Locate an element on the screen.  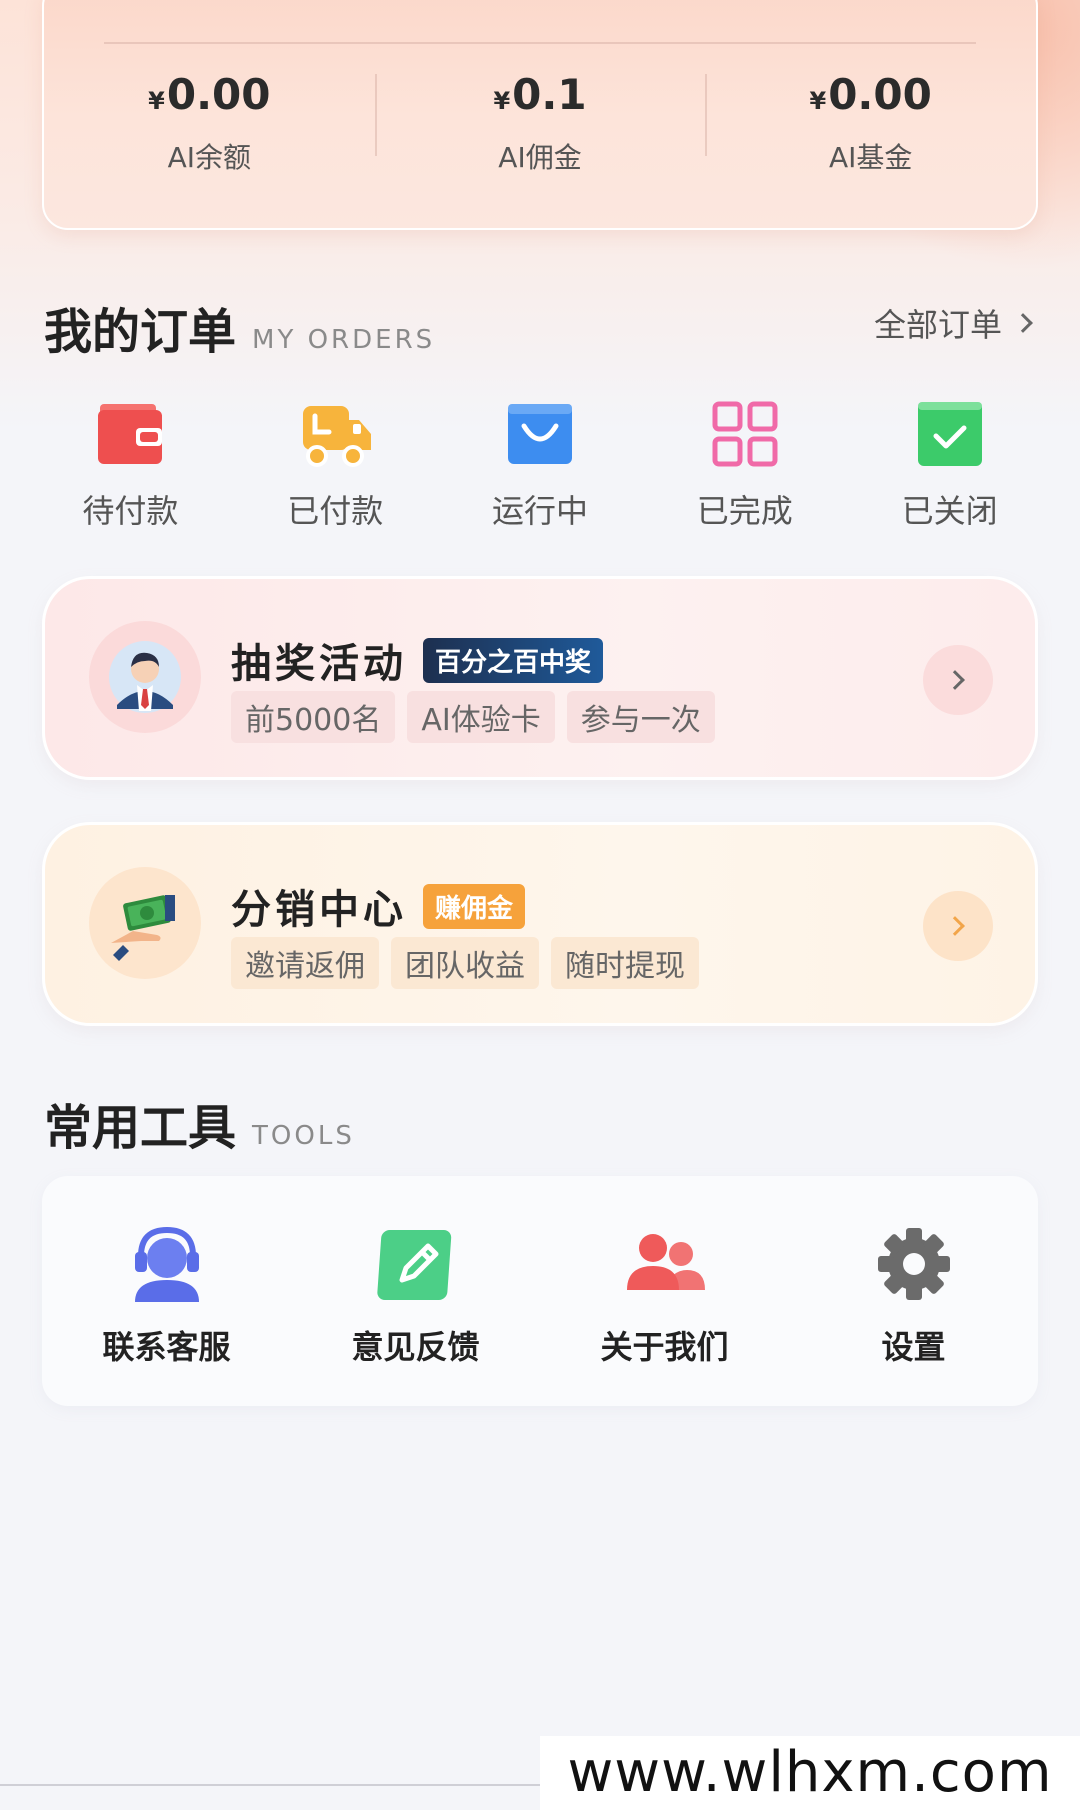
tag: 参与一次 is located at coordinates (640, 717).